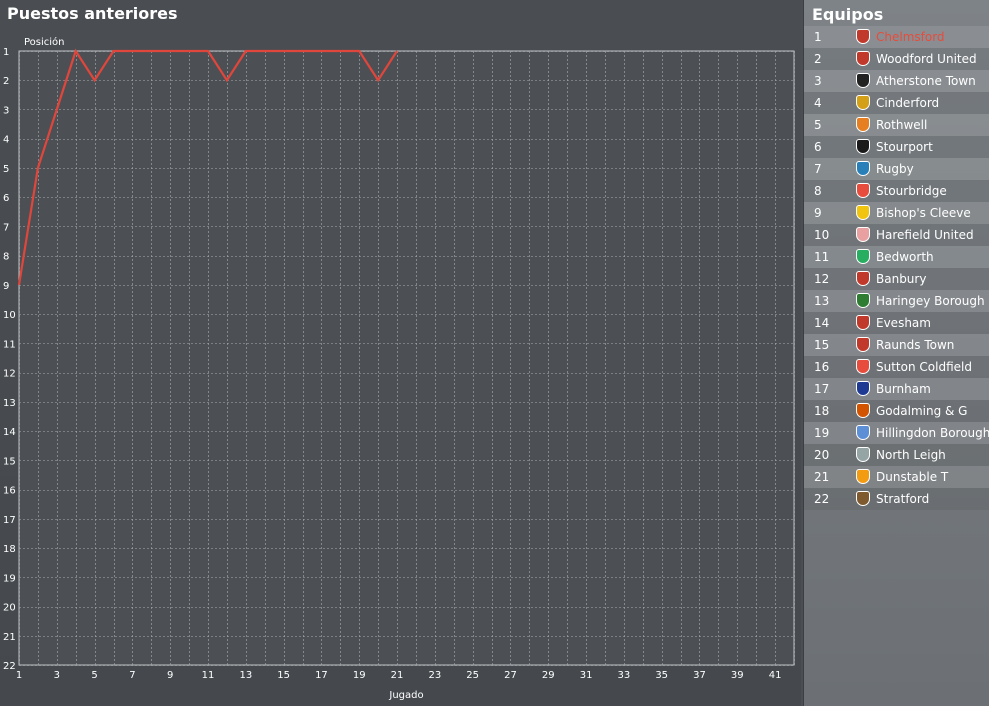 This screenshot has height=706, width=989. Describe the element at coordinates (434, 675) in the screenshot. I see `x-tick-label: 23` at that location.